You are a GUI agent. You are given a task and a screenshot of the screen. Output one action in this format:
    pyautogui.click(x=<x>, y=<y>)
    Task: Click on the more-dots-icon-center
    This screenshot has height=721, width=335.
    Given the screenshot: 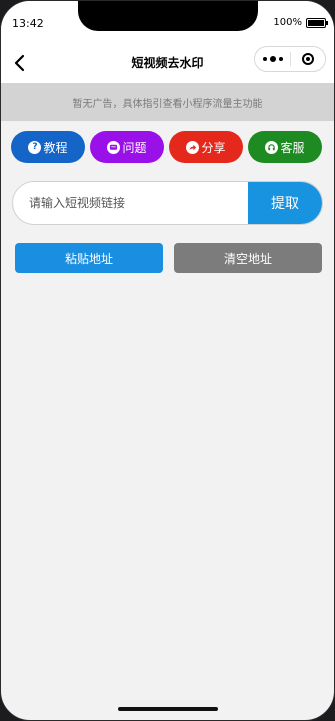 What is the action you would take?
    pyautogui.click(x=272, y=59)
    